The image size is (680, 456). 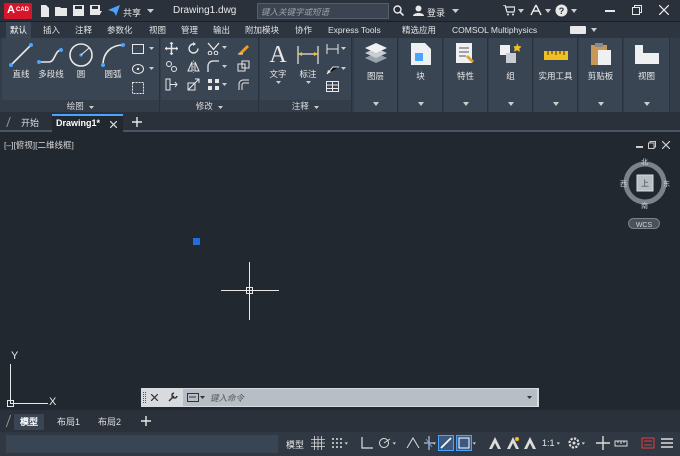 What do you see at coordinates (19, 30) in the screenshot?
I see `tab-home: 默认` at bounding box center [19, 30].